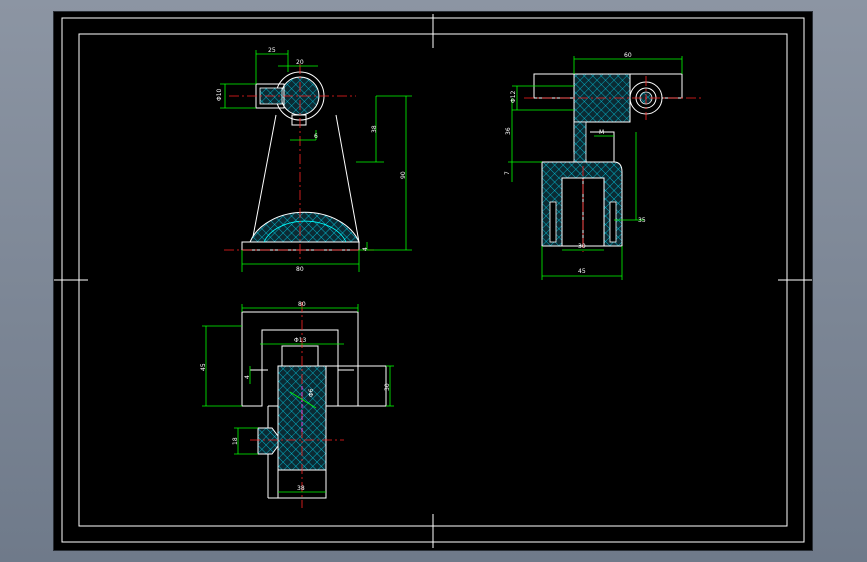 Image resolution: width=867 pixels, height=562 pixels. What do you see at coordinates (601, 132) in the screenshot?
I see `side-dim-slot: M` at bounding box center [601, 132].